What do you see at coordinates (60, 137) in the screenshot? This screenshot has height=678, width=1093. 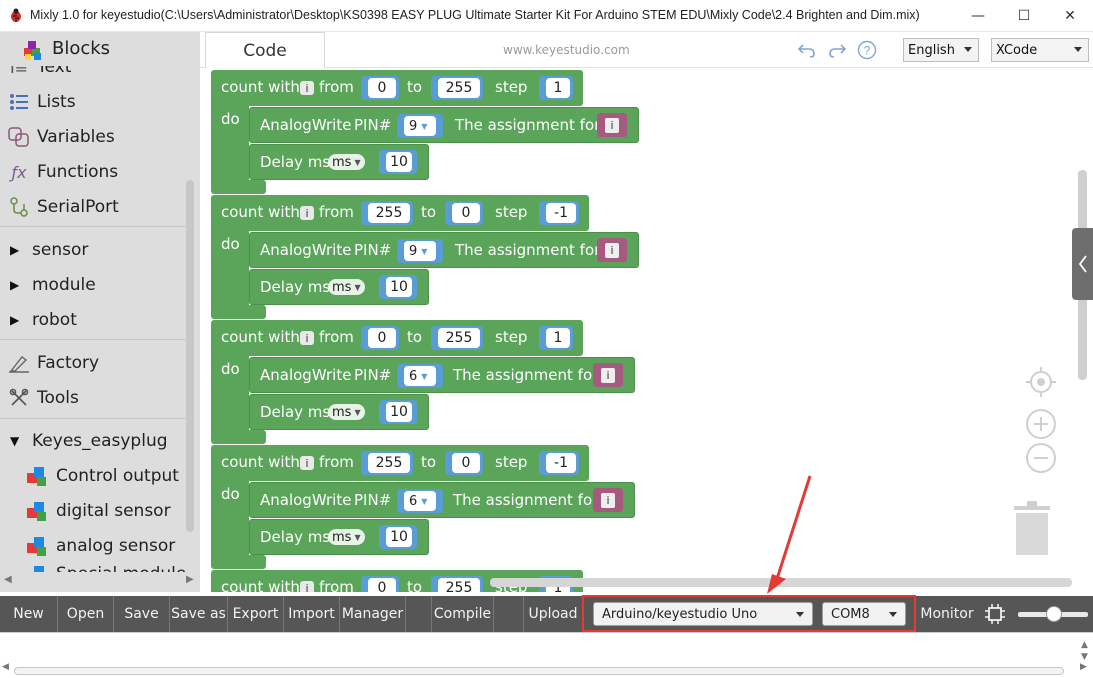 I see `sidebar-item-variables: Variables` at bounding box center [60, 137].